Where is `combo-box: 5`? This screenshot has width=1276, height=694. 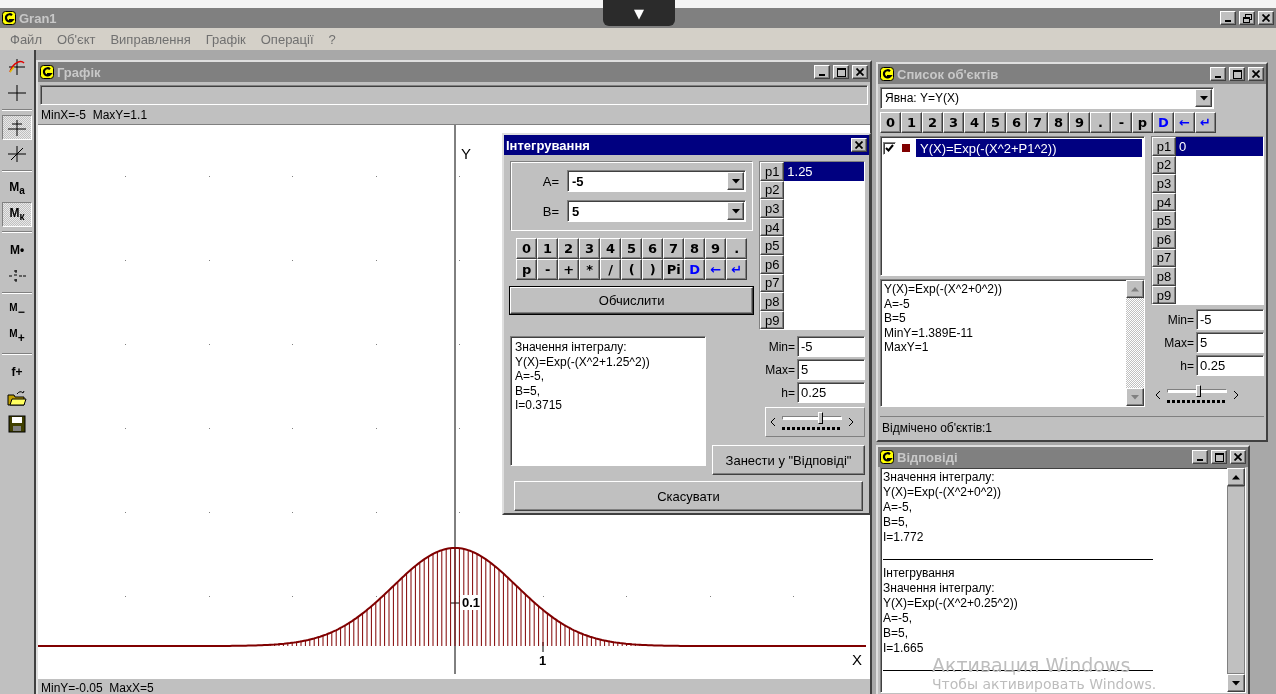
combo-box: 5 is located at coordinates (657, 211).